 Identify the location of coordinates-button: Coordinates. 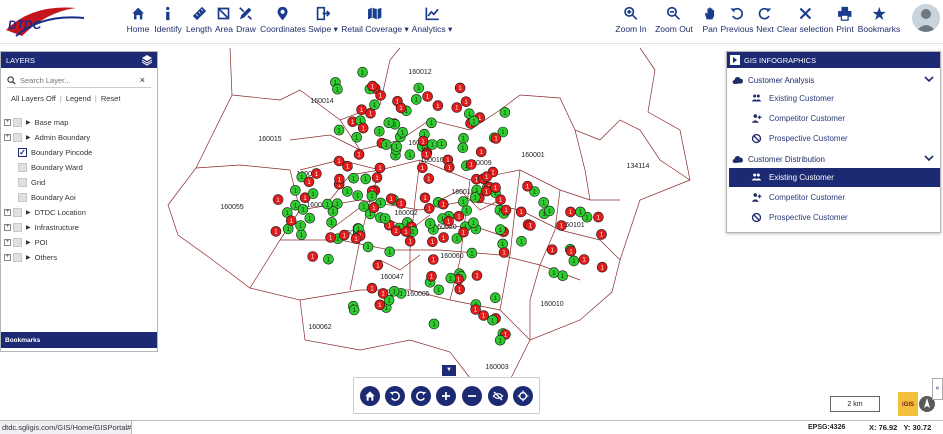
(283, 22).